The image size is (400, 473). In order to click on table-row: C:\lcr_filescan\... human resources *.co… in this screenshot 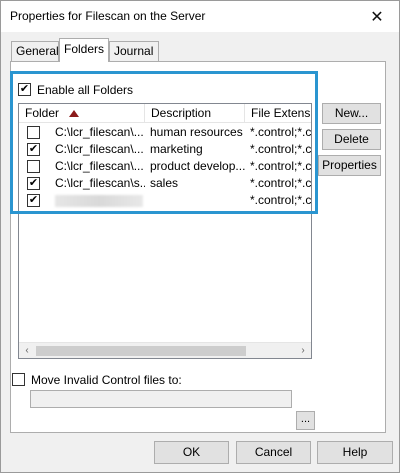, I will do `click(165, 132)`.